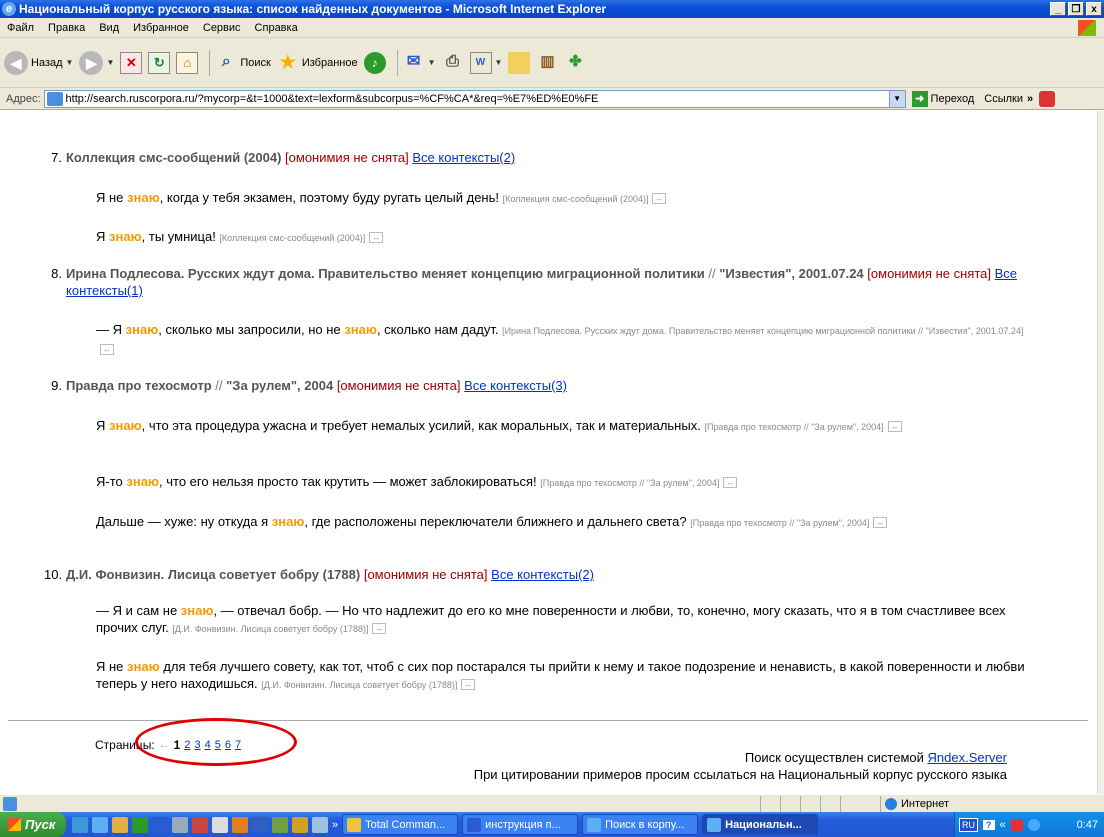 This screenshot has width=1104, height=837. I want to click on tray-icon, so click(1016, 824).